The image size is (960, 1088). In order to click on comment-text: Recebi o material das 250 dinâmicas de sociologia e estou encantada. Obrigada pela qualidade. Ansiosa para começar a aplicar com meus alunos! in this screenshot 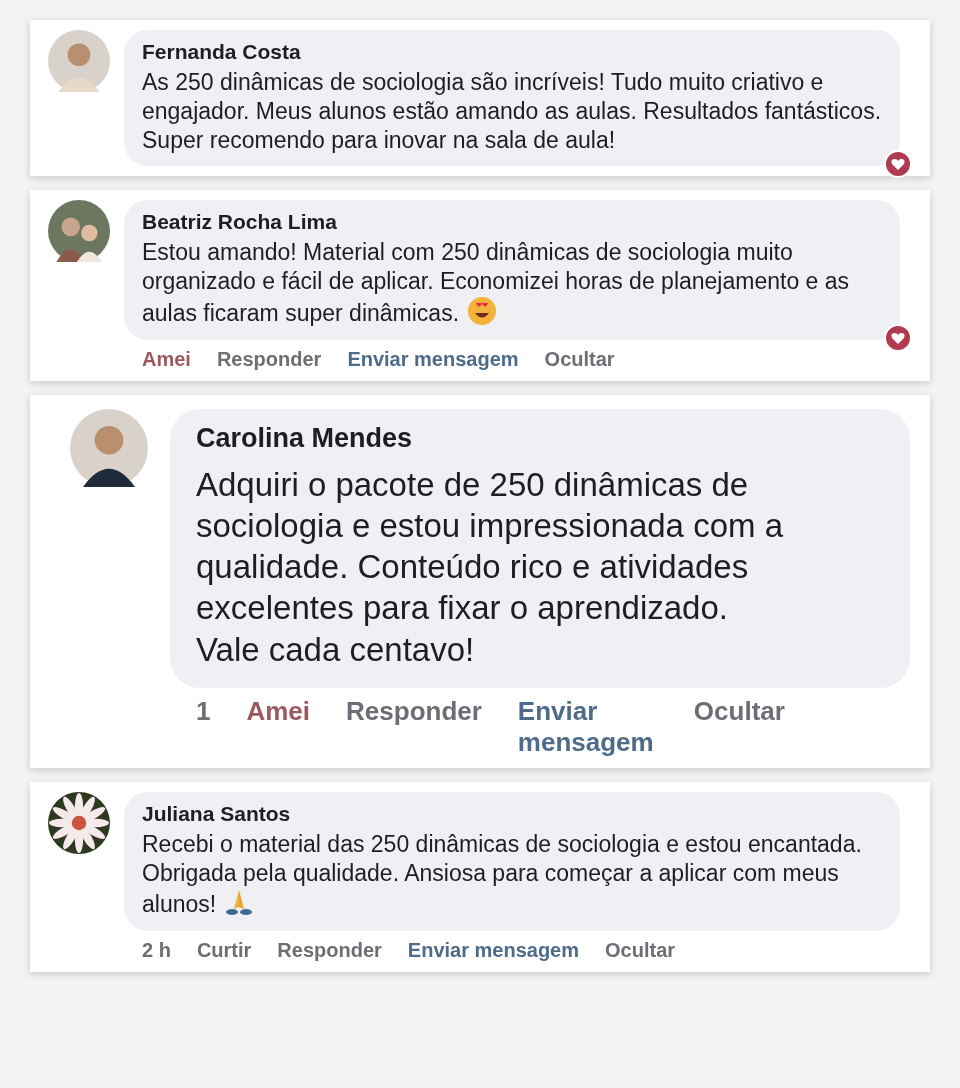, I will do `click(502, 874)`.